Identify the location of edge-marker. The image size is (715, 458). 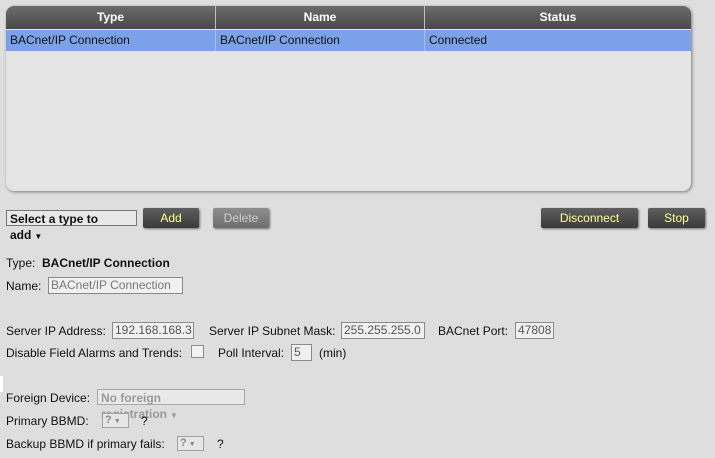
(1, 384).